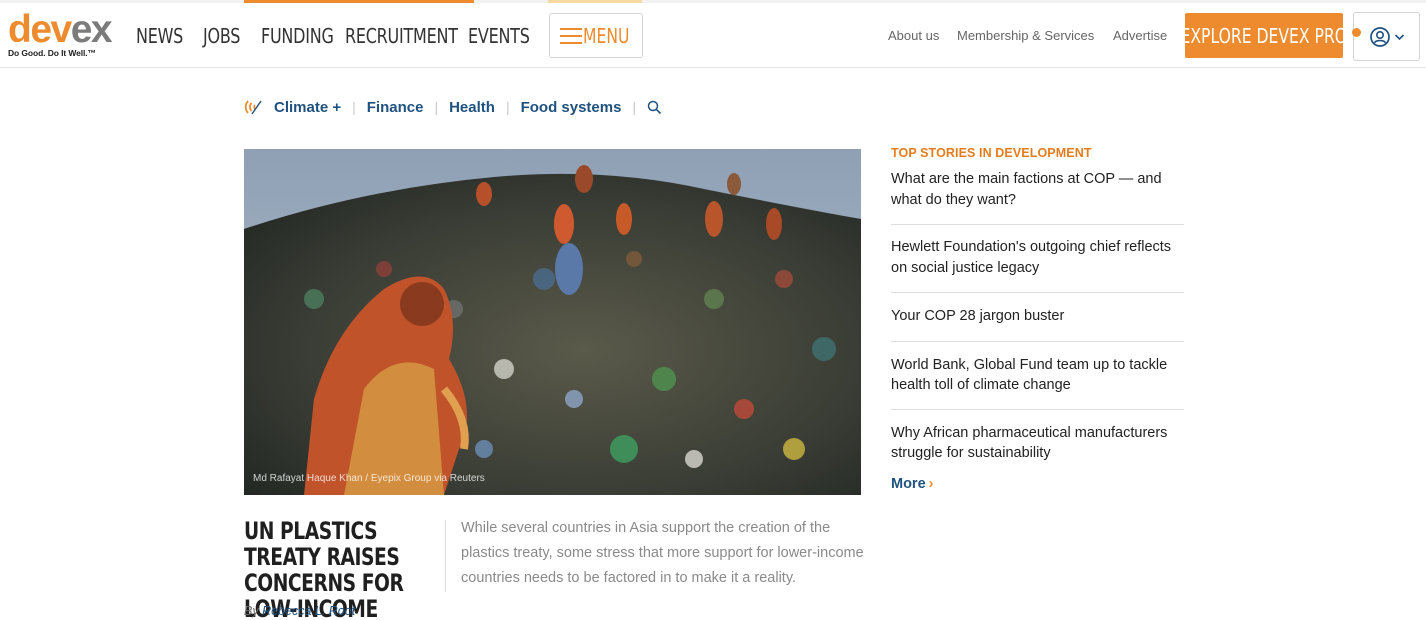 The image size is (1426, 620). What do you see at coordinates (308, 611) in the screenshot?
I see `author-link: Rebecca L. Root` at bounding box center [308, 611].